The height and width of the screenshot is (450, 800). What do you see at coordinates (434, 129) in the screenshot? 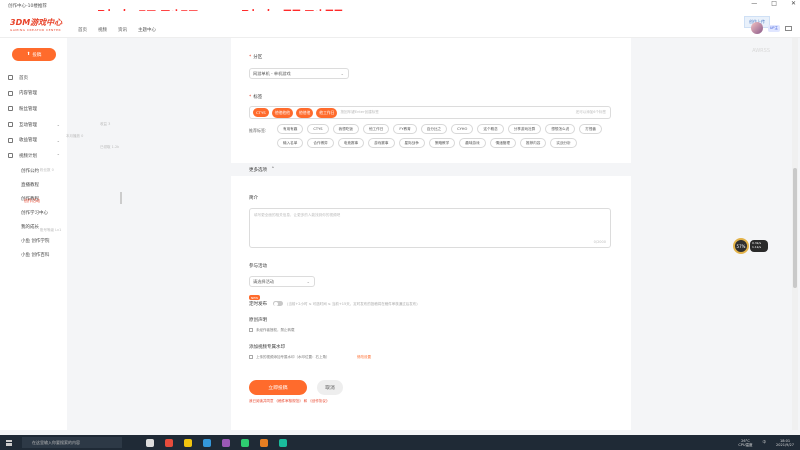
I see `recommended-tag: 百分比之` at bounding box center [434, 129].